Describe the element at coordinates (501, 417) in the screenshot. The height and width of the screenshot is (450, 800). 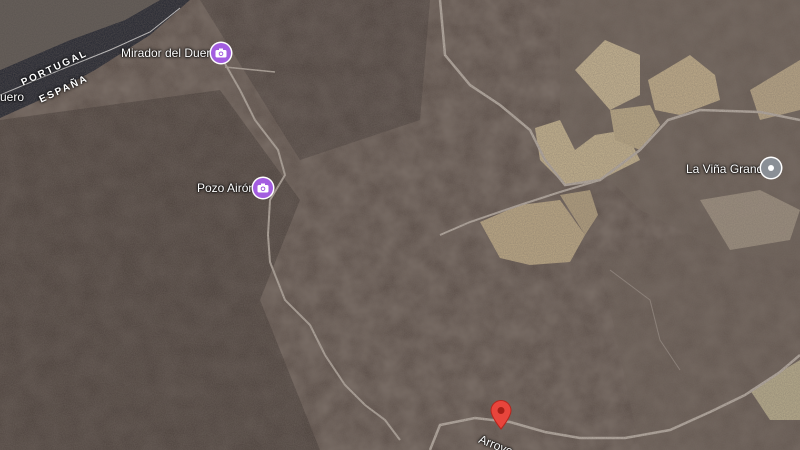
I see `red-pin-icon` at that location.